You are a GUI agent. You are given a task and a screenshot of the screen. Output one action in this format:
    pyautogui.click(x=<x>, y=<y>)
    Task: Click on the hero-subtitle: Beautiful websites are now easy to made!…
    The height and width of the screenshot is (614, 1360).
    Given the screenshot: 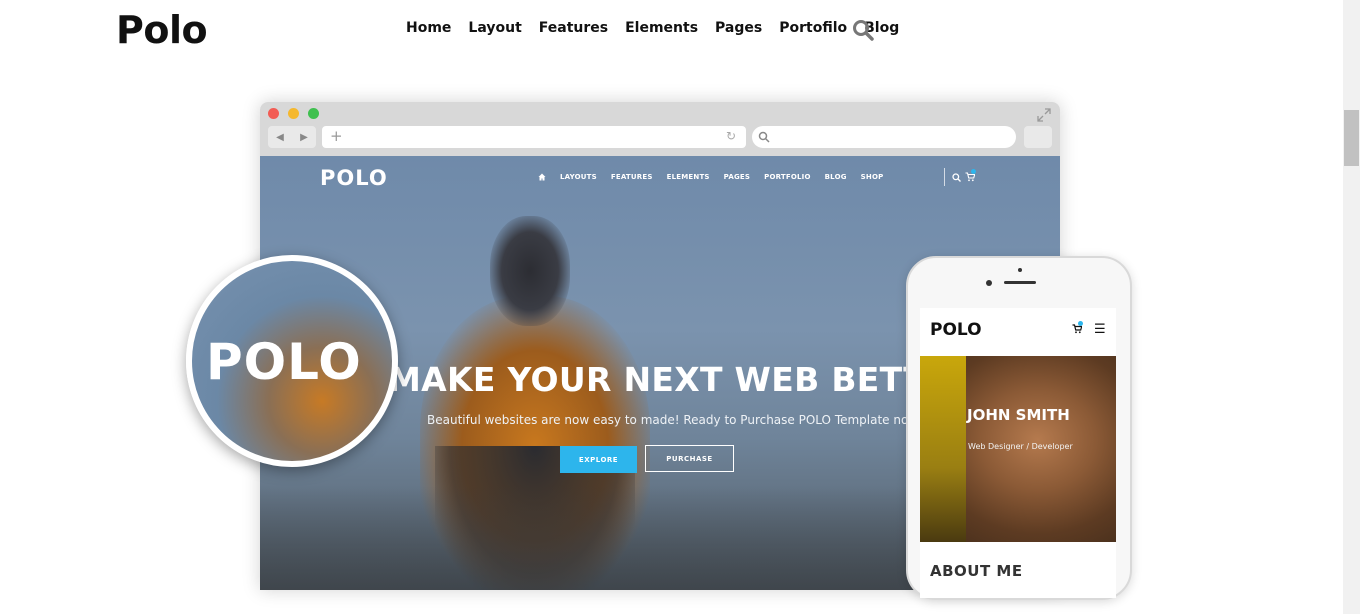 What is the action you would take?
    pyautogui.click(x=676, y=420)
    